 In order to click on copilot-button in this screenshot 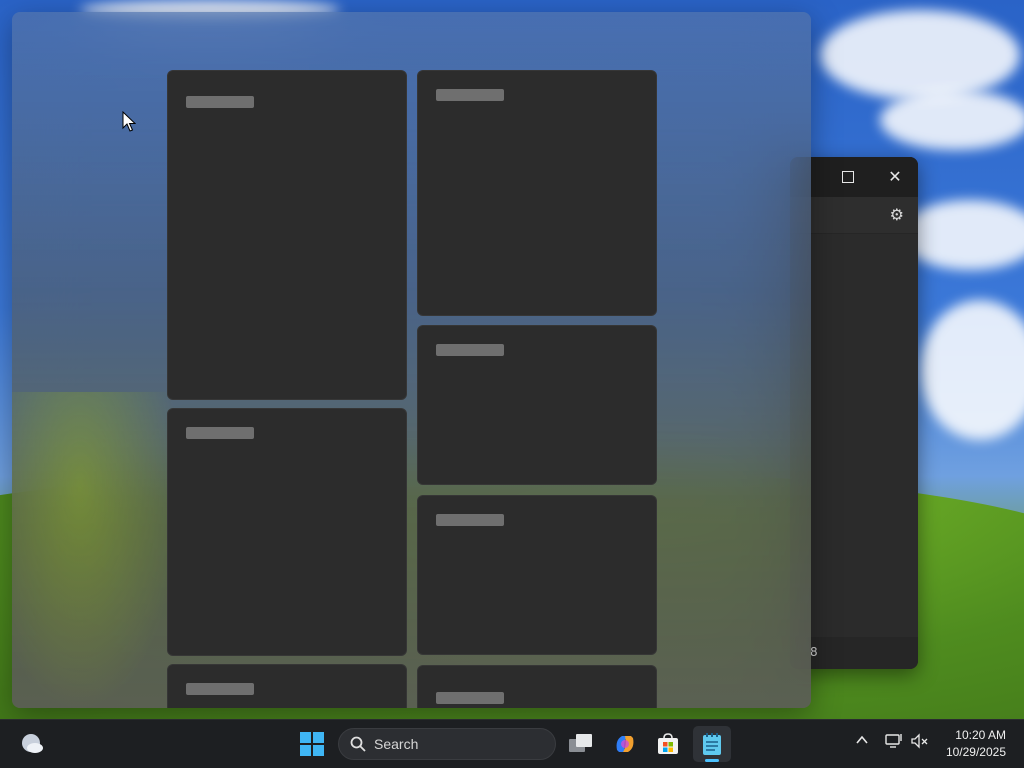, I will do `click(625, 744)`.